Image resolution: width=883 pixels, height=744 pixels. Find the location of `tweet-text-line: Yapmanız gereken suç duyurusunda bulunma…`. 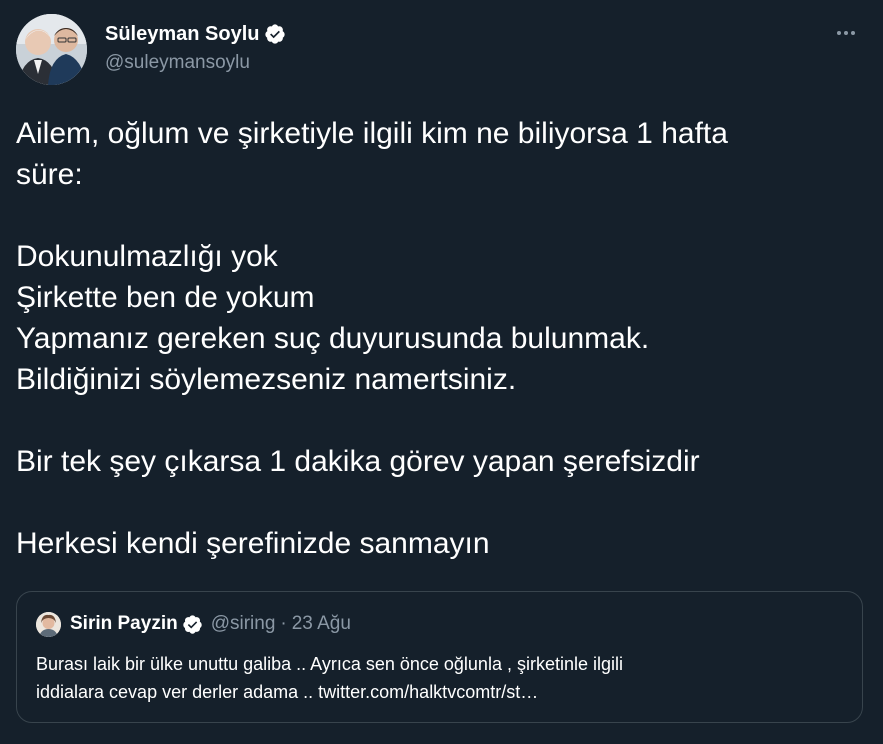

tweet-text-line: Yapmanız gereken suç duyurusunda bulunma… is located at coordinates (333, 338).